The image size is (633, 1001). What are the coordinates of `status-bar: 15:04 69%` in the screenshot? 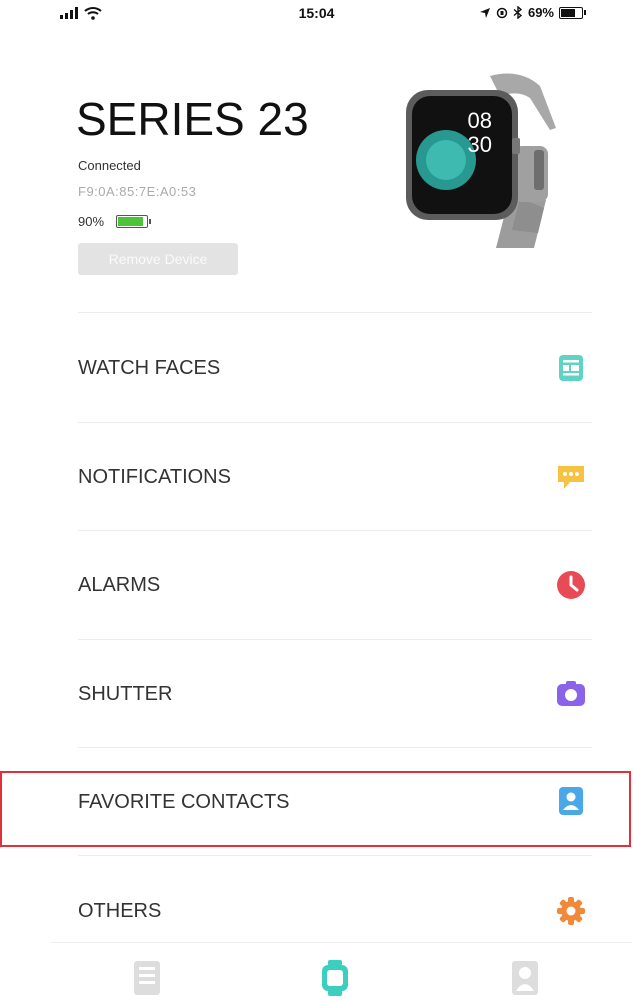 It's located at (316, 14).